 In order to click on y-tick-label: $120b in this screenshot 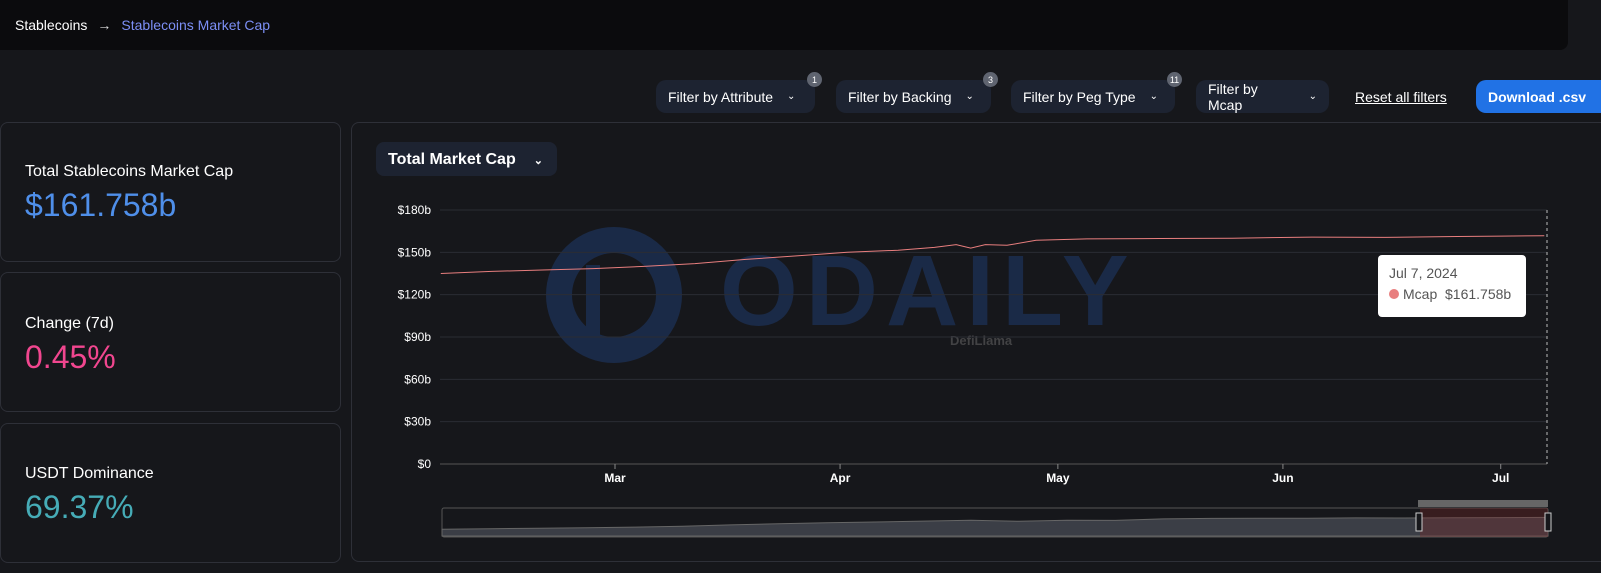, I will do `click(415, 295)`.